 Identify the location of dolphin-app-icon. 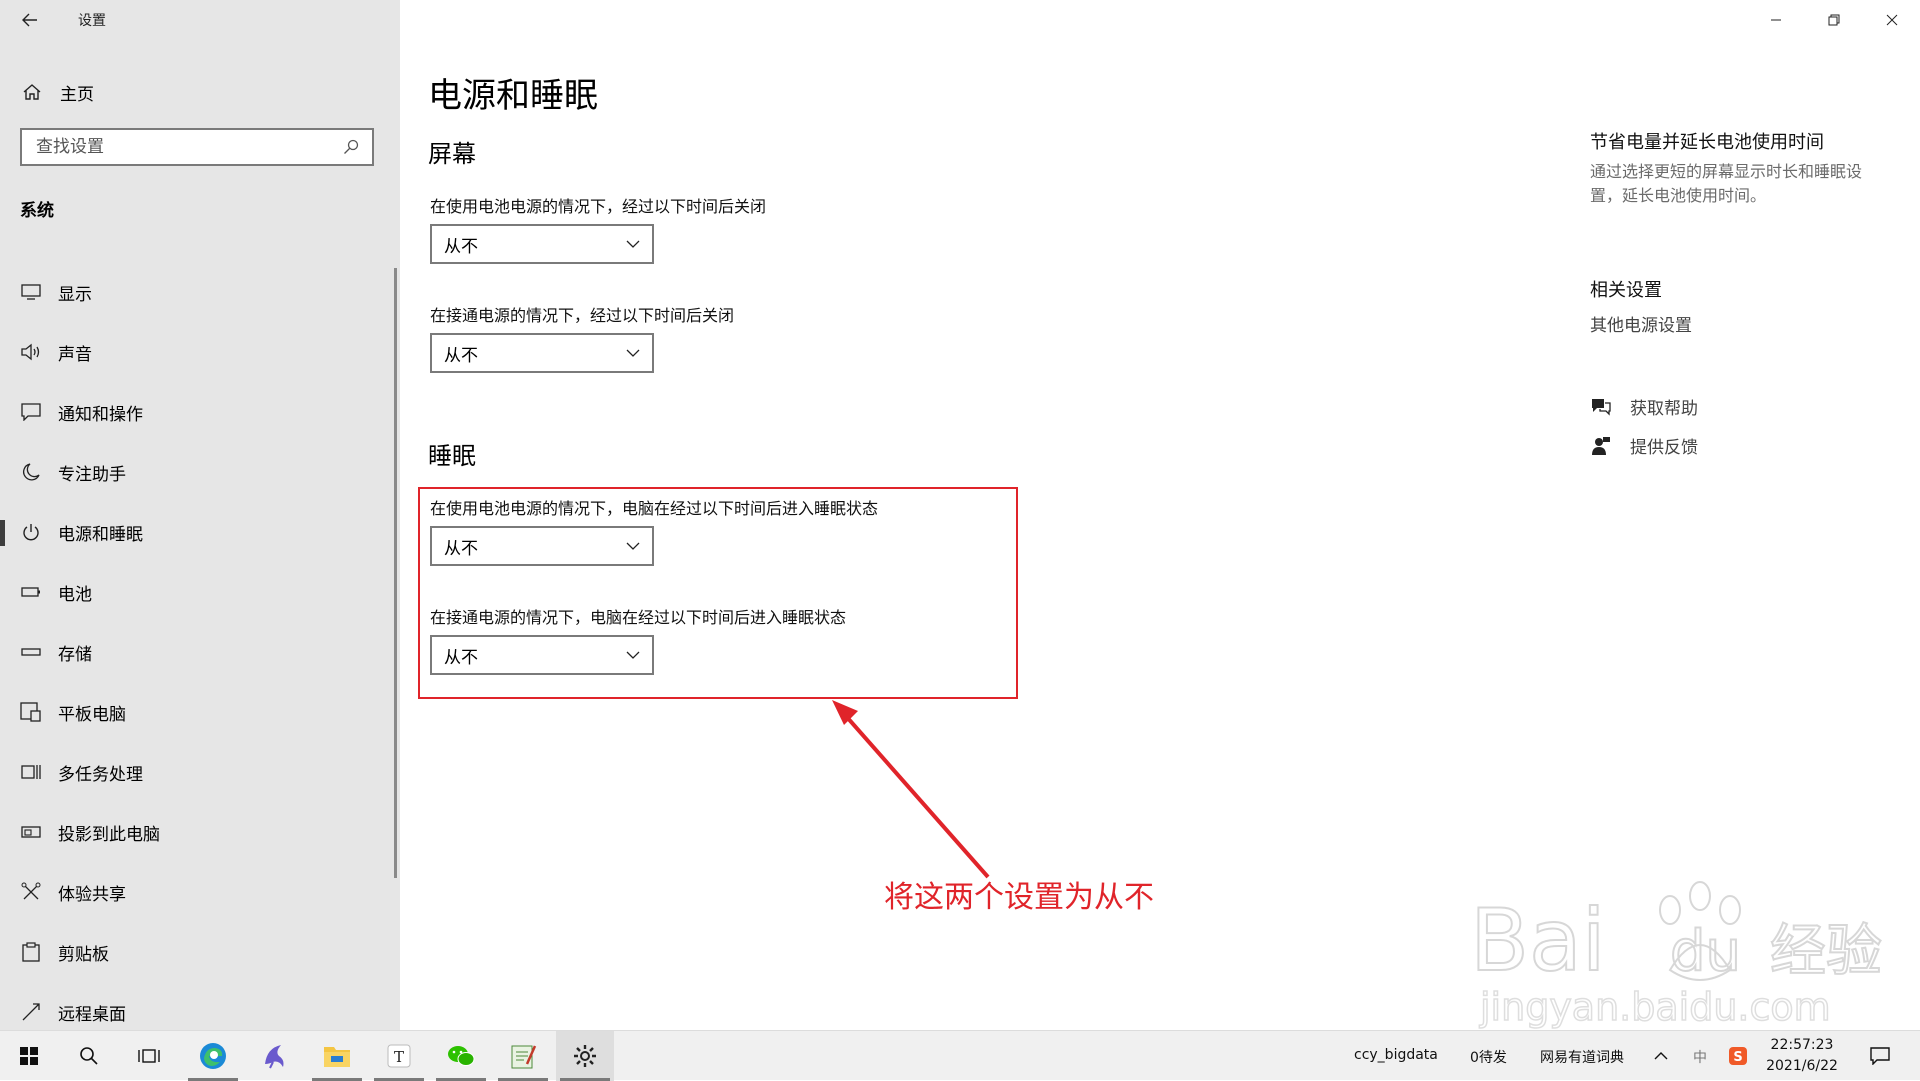
(274, 1057).